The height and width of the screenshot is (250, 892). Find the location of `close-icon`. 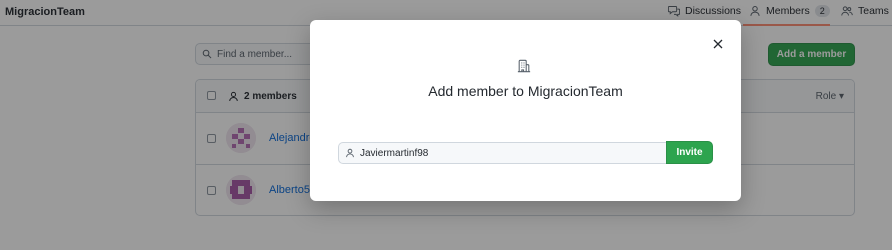

close-icon is located at coordinates (718, 44).